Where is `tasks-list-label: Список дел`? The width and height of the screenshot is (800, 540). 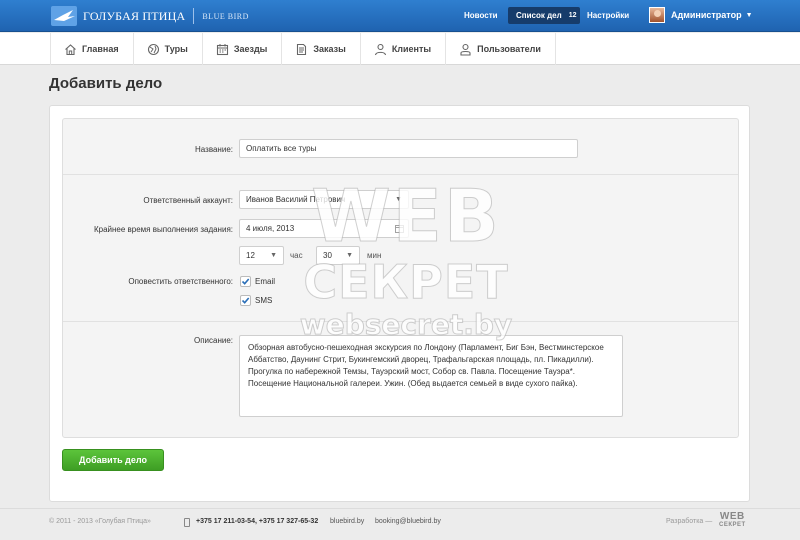
tasks-list-label: Список дел is located at coordinates (539, 15).